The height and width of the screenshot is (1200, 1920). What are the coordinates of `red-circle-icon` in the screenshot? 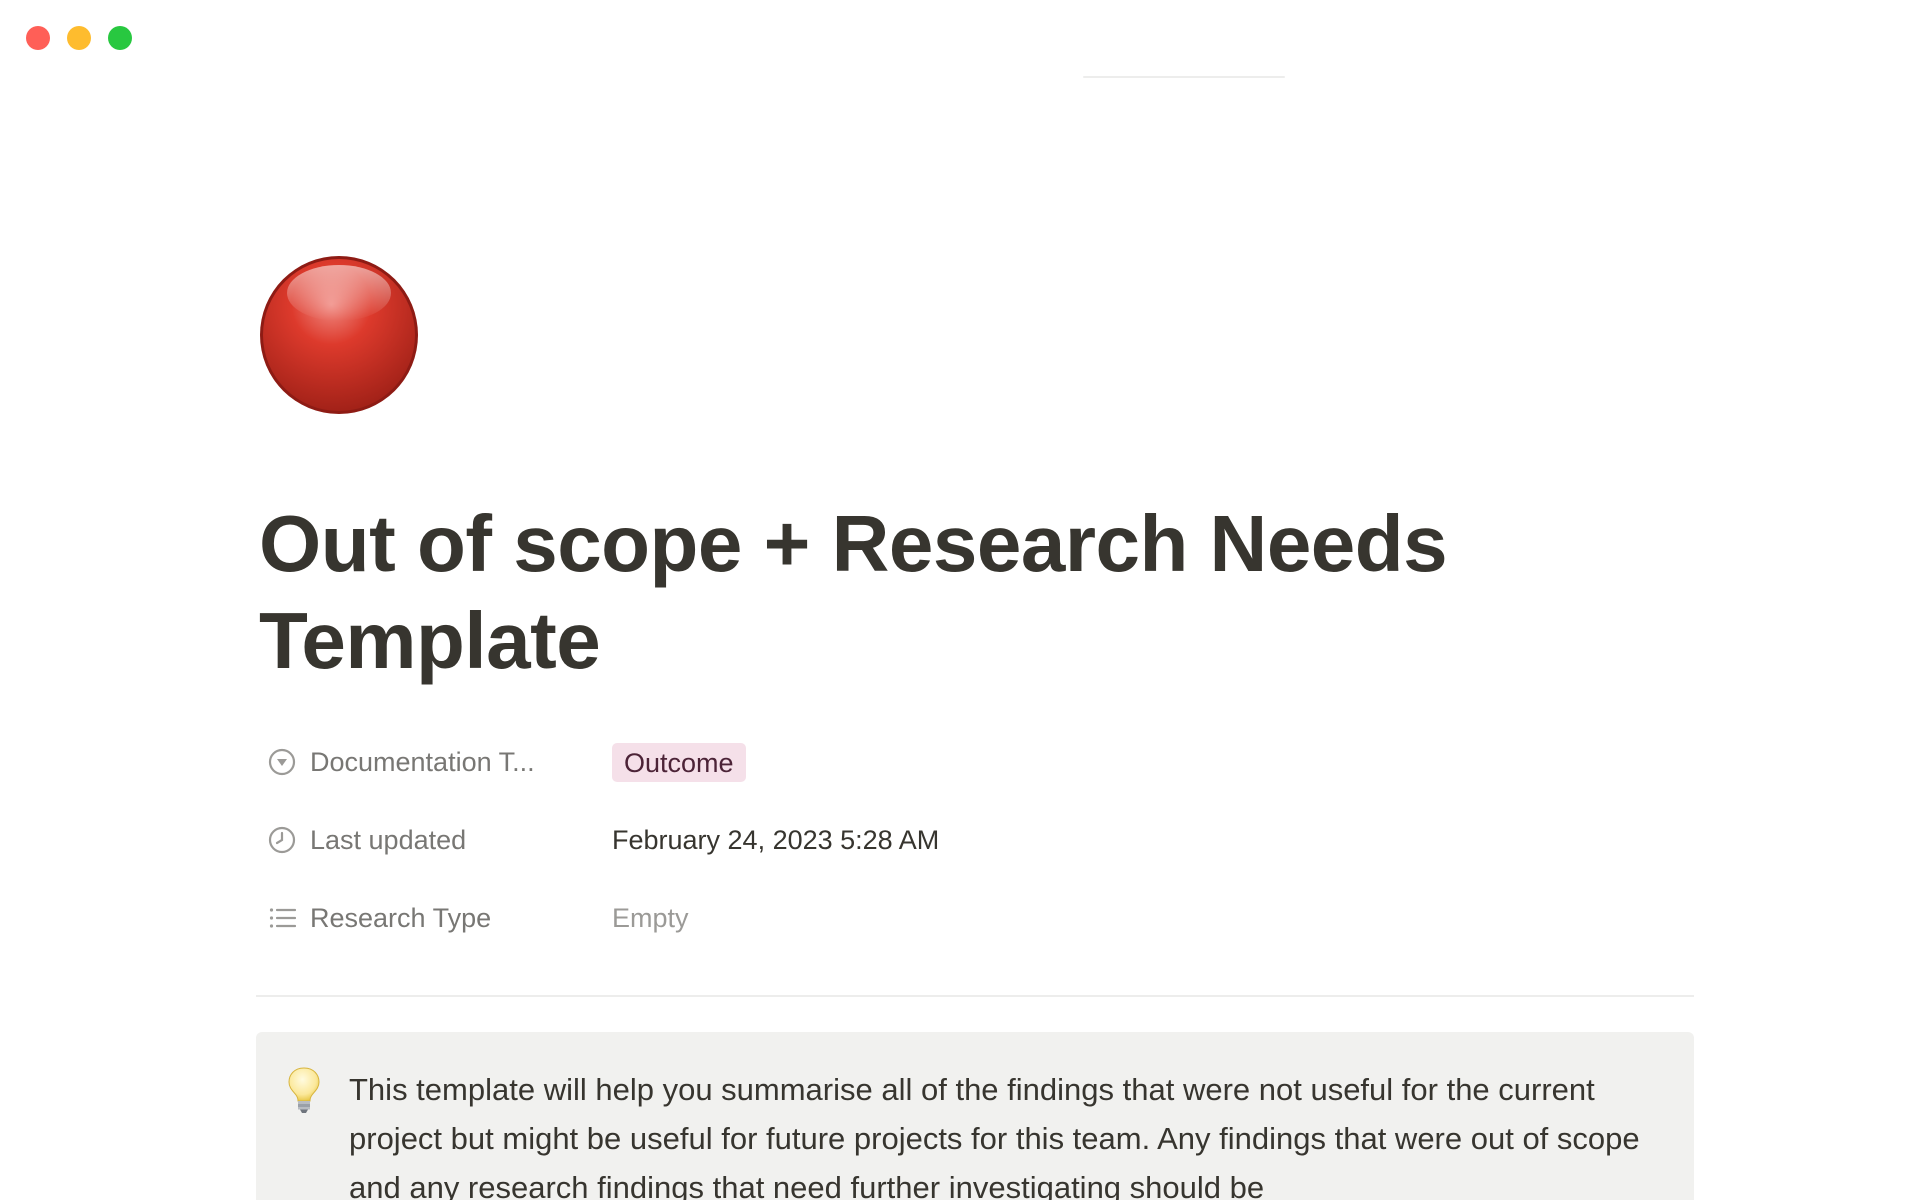 It's located at (339, 335).